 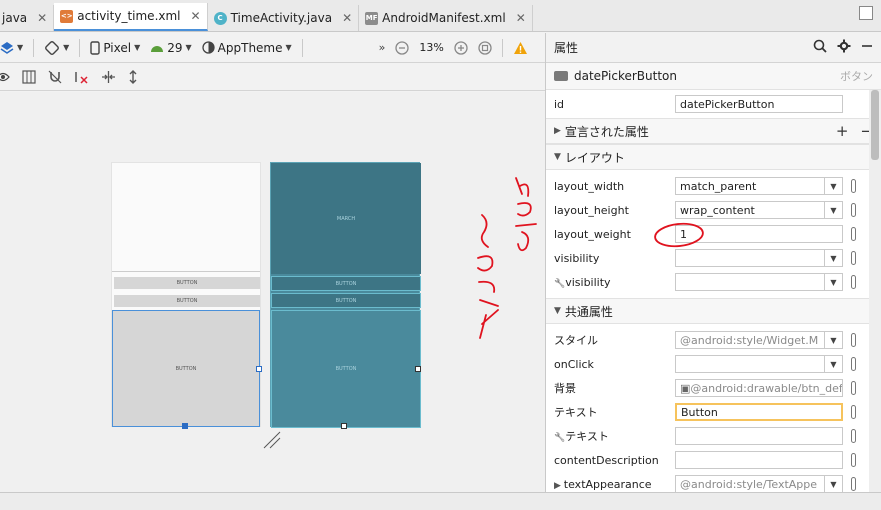 I want to click on autoconnect-button, so click(x=55, y=77).